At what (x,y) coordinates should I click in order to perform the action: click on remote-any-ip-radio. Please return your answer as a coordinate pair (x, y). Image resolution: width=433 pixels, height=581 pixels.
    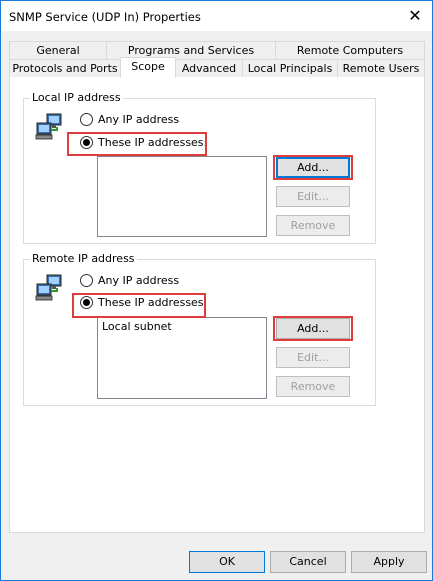
    Looking at the image, I should click on (86, 280).